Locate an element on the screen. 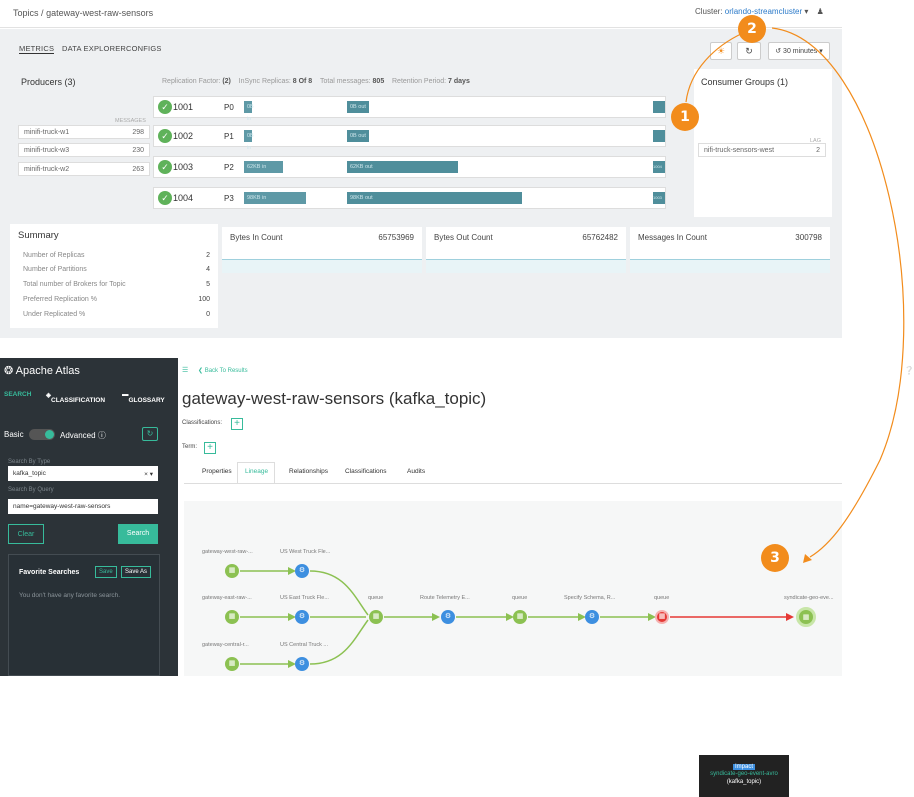 The image size is (914, 797). favorite-searches-title: Favorite Searches is located at coordinates (49, 572).